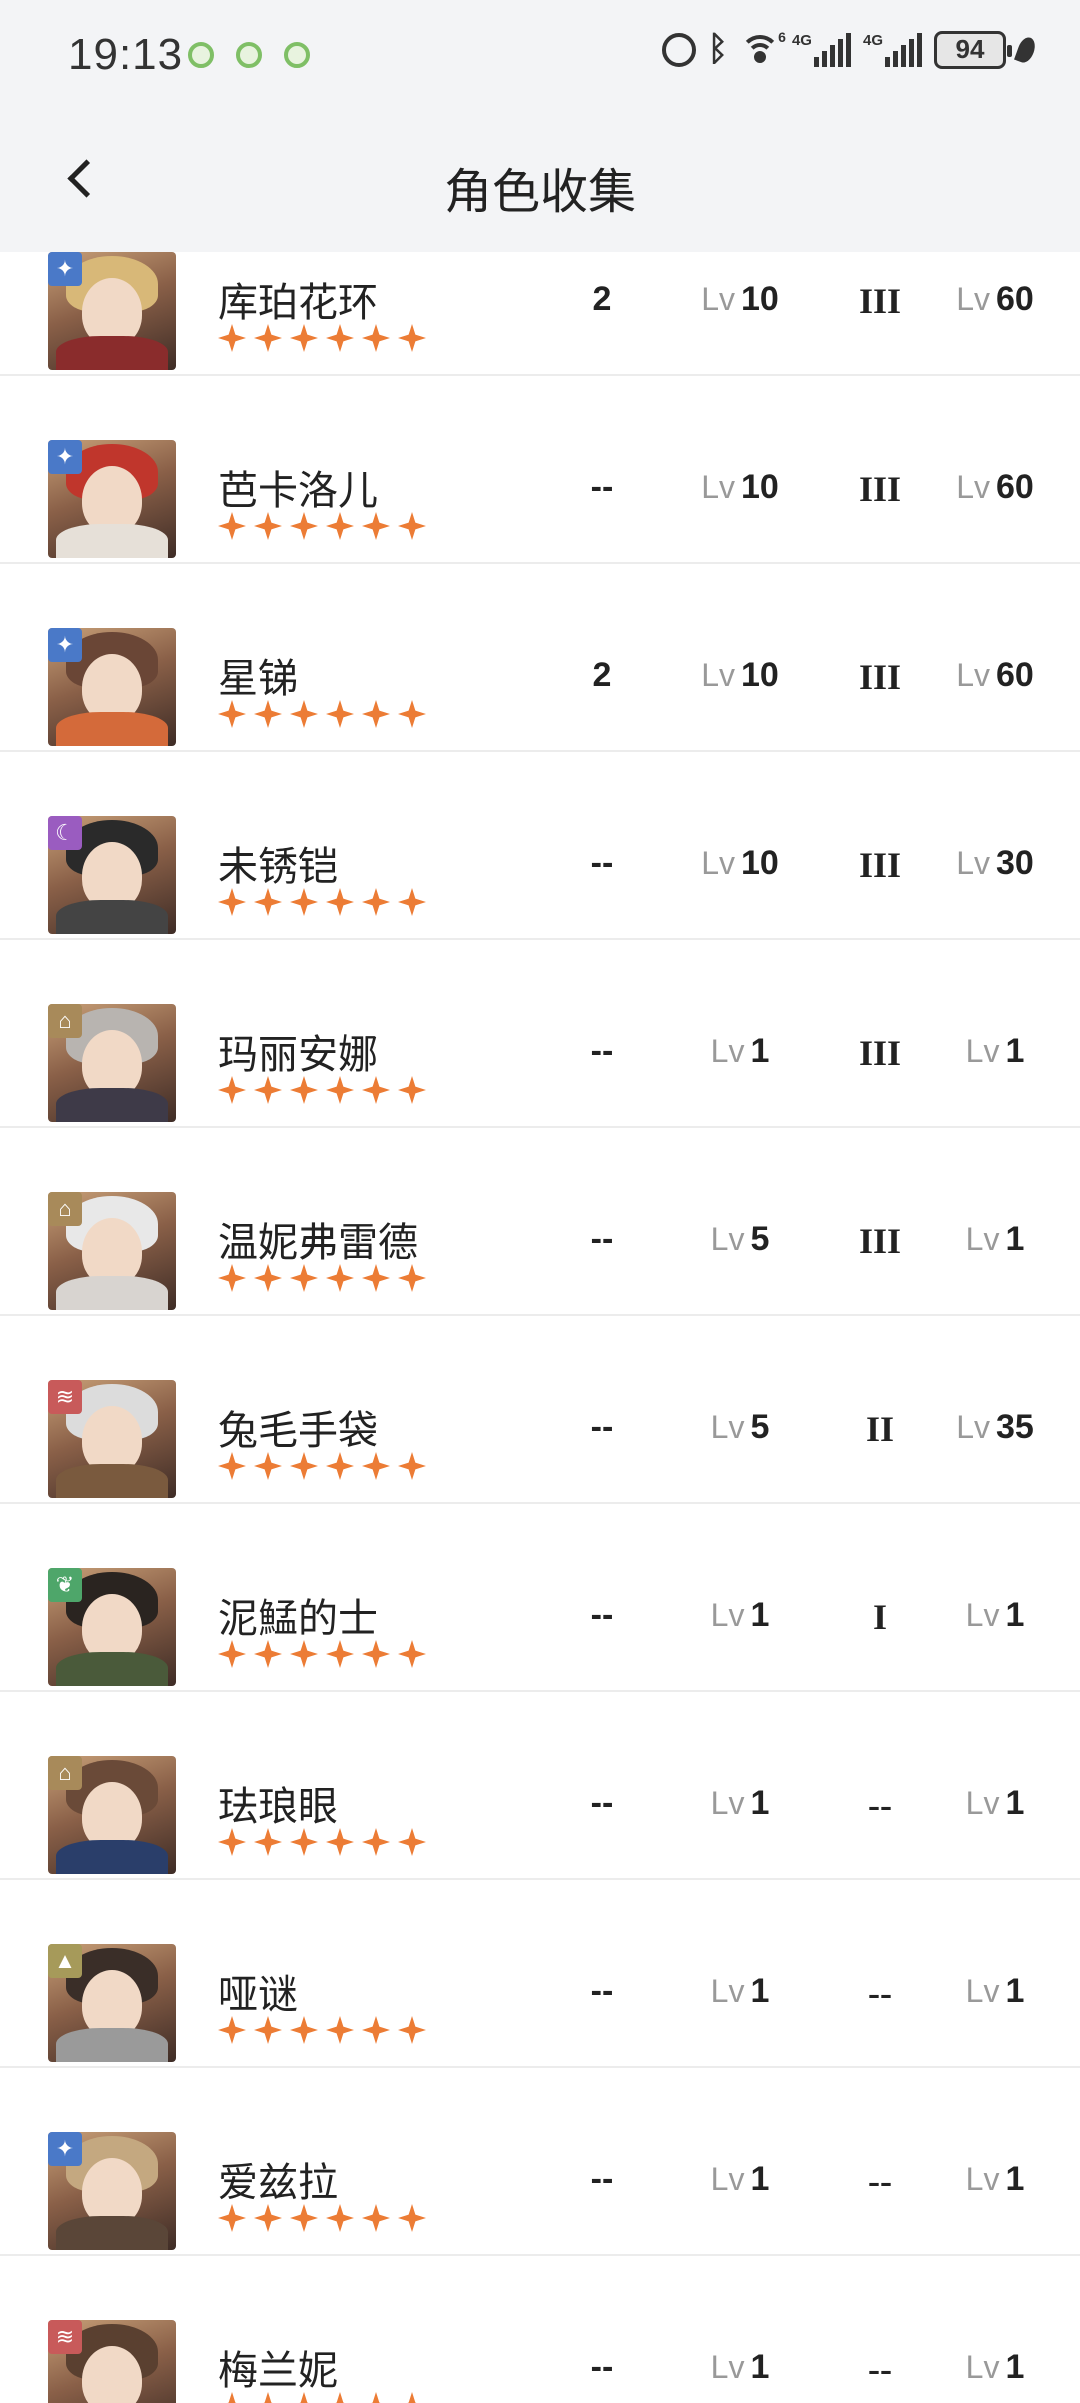  I want to click on character-row: ✦ 芭卡洛儿 -- Lv 10 III Lv 60, so click(540, 470).